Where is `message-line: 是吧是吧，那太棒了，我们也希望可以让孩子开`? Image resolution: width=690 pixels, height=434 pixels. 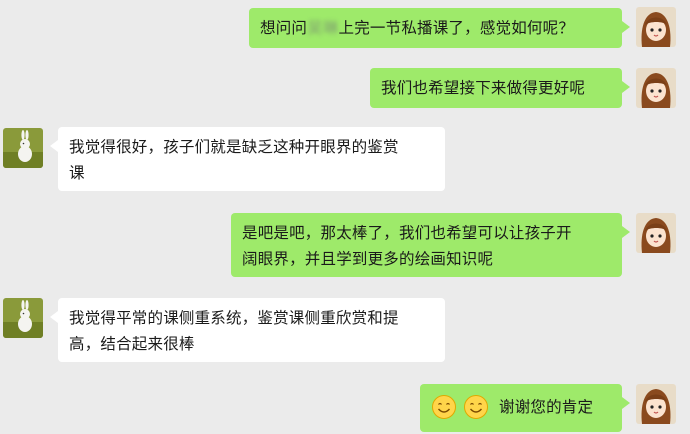 message-line: 是吧是吧，那太棒了，我们也希望可以让孩子开 is located at coordinates (407, 233).